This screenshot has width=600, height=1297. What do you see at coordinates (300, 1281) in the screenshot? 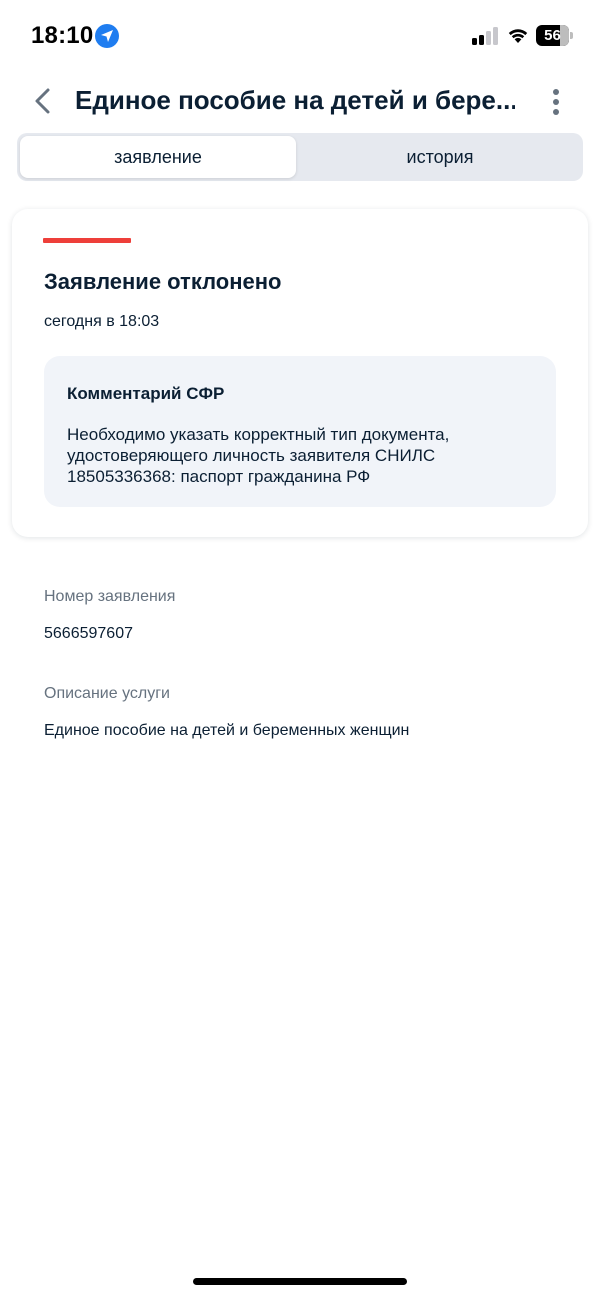
I see `home-indicator` at bounding box center [300, 1281].